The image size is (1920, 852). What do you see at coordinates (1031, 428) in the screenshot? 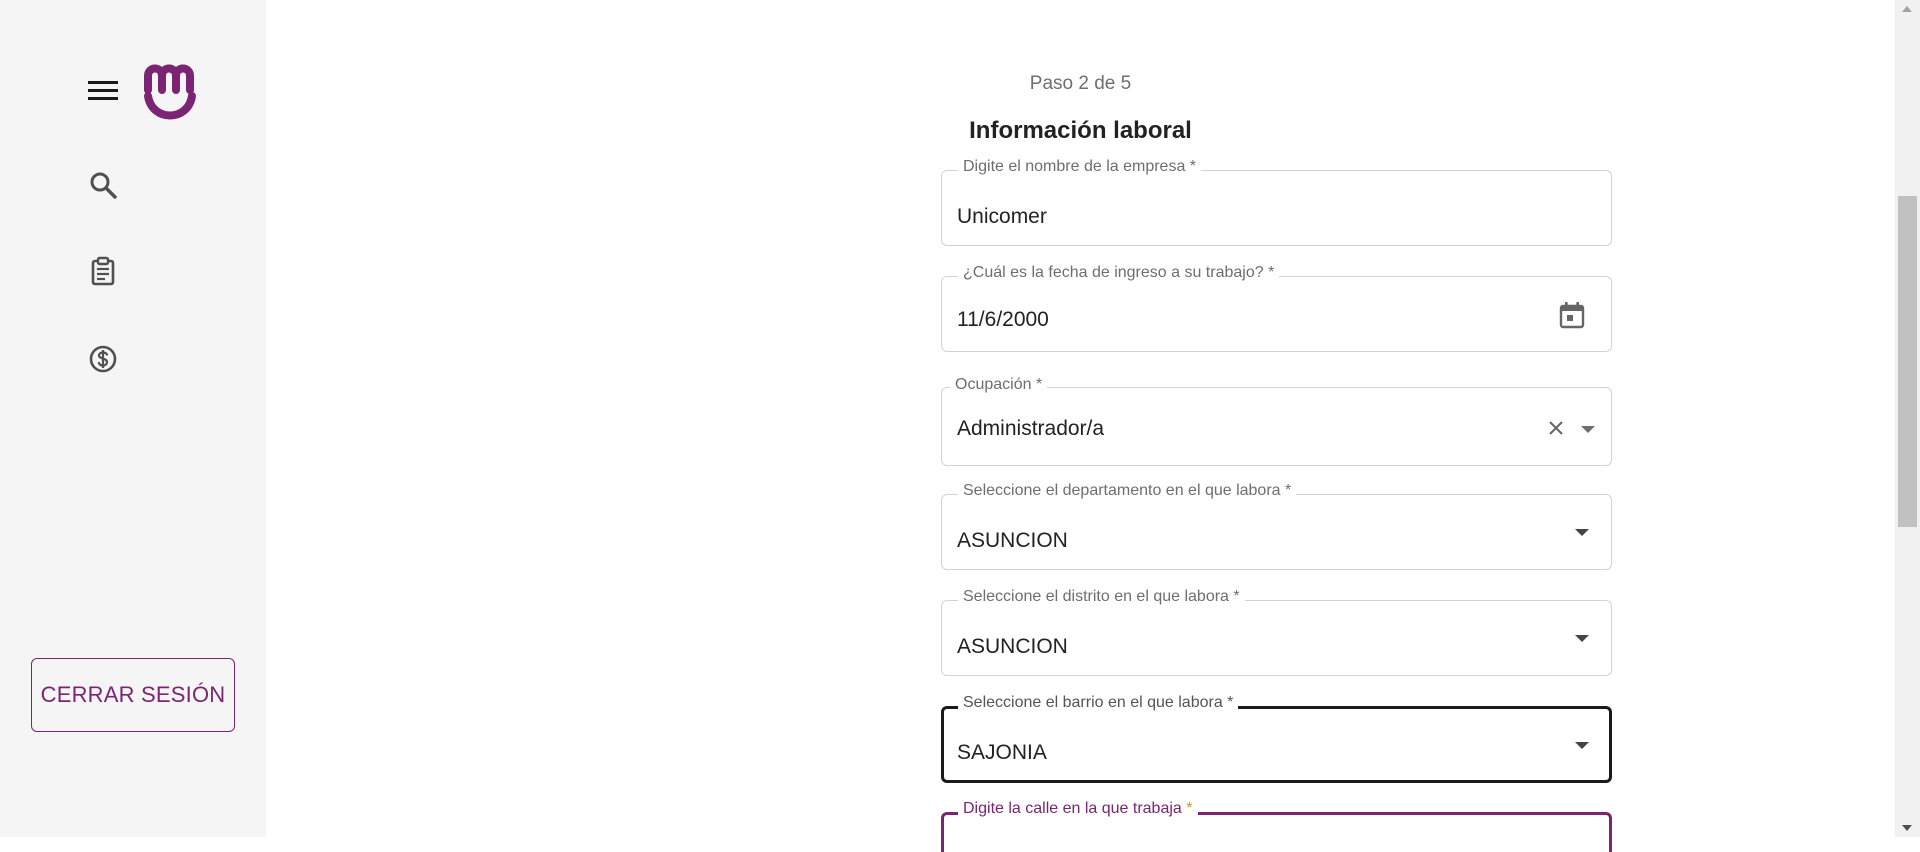
I see `occupation-value: Administrador/a` at bounding box center [1031, 428].